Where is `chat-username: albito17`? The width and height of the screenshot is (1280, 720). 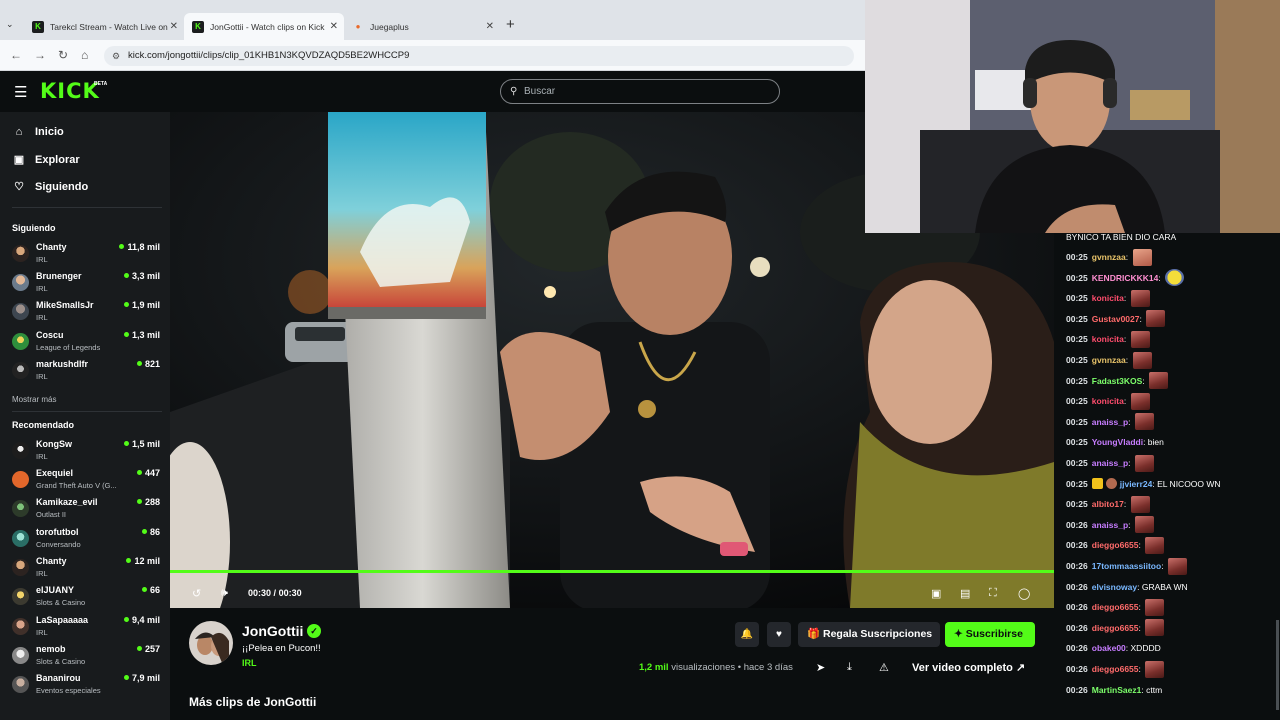
chat-username: albito17 is located at coordinates (1108, 504).